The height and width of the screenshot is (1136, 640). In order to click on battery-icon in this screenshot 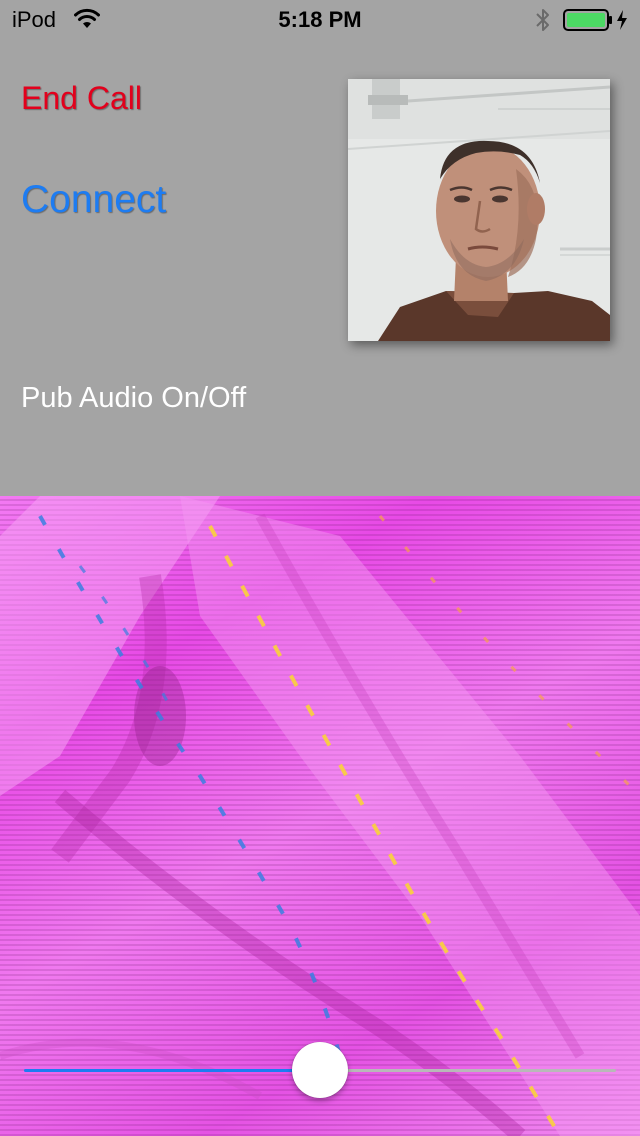, I will do `click(588, 20)`.